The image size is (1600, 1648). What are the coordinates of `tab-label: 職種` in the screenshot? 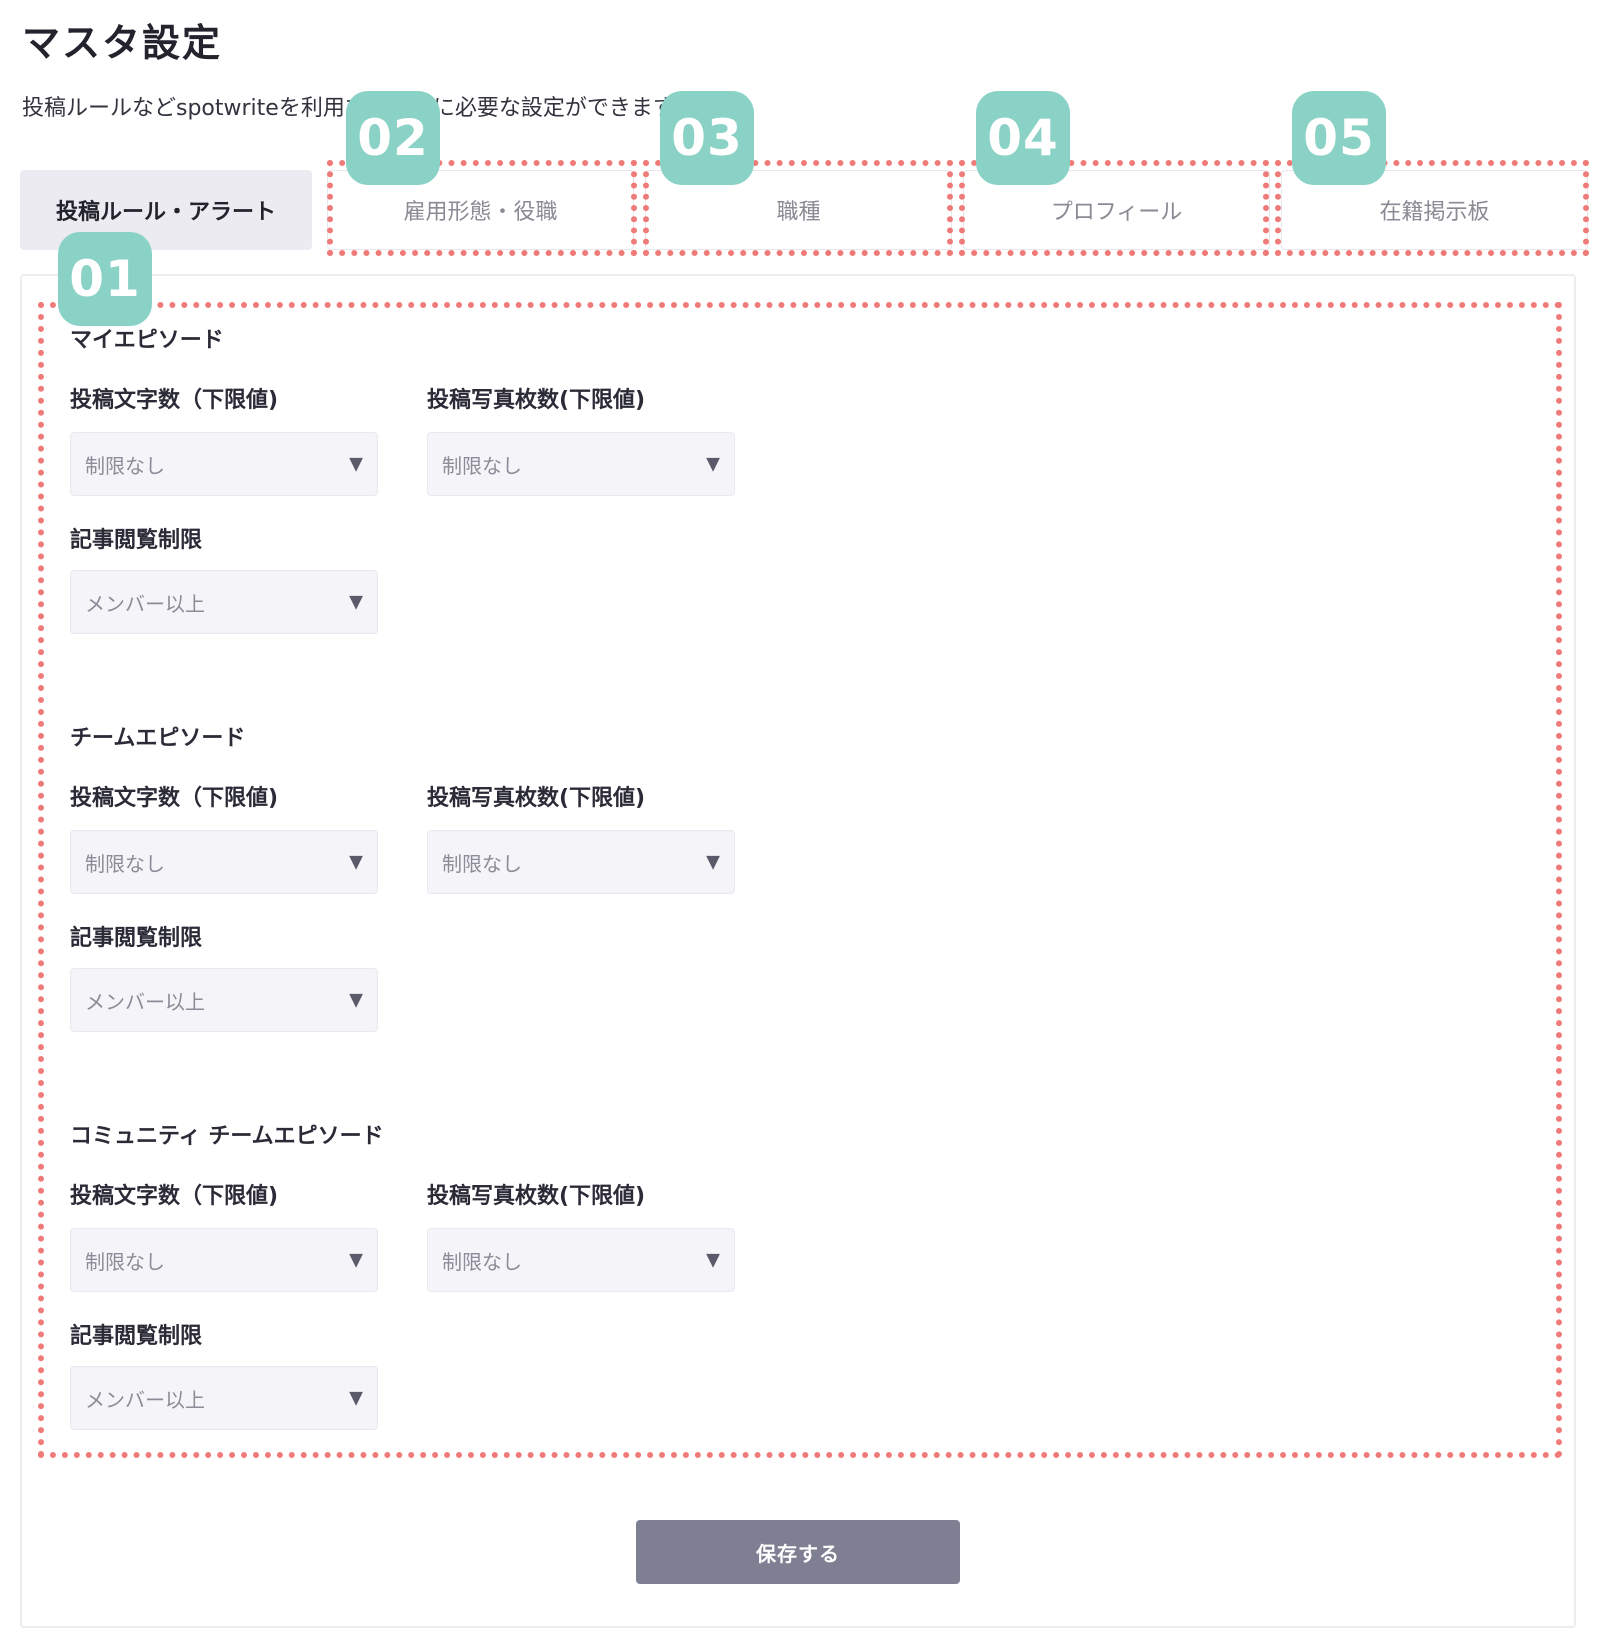 It's located at (798, 212).